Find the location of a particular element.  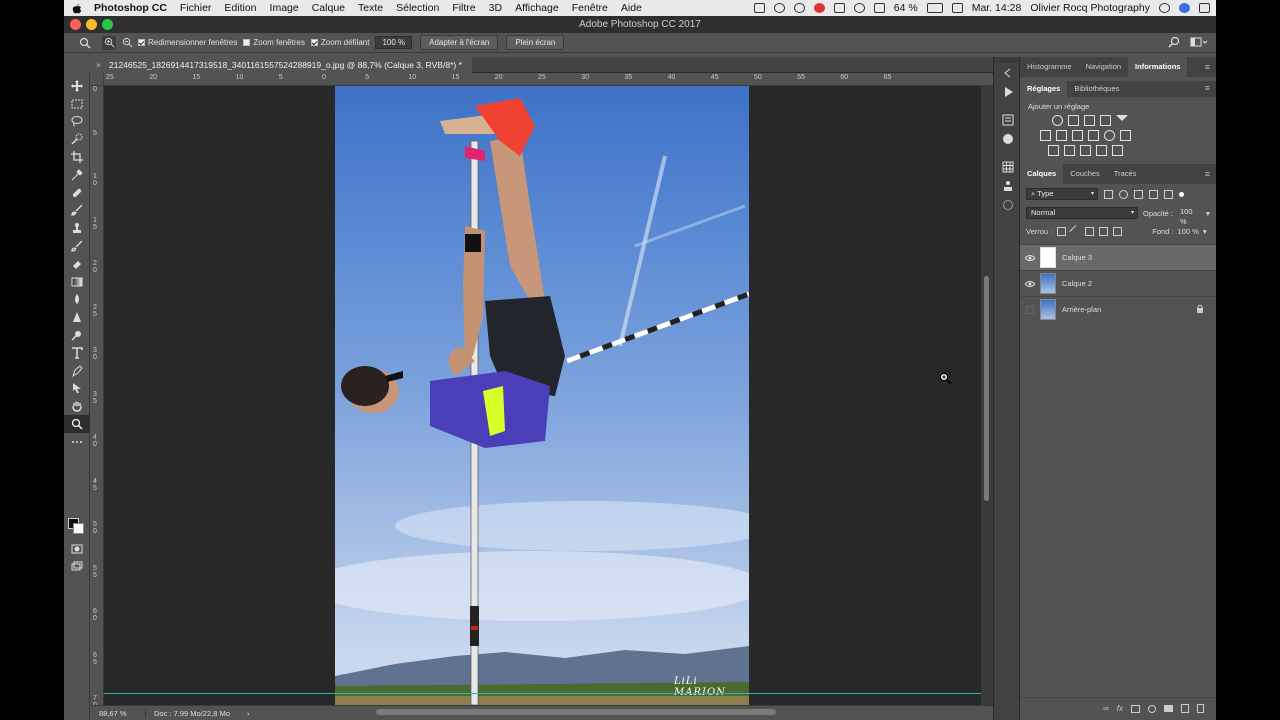

swatches-grid-icon is located at coordinates (1007, 166).